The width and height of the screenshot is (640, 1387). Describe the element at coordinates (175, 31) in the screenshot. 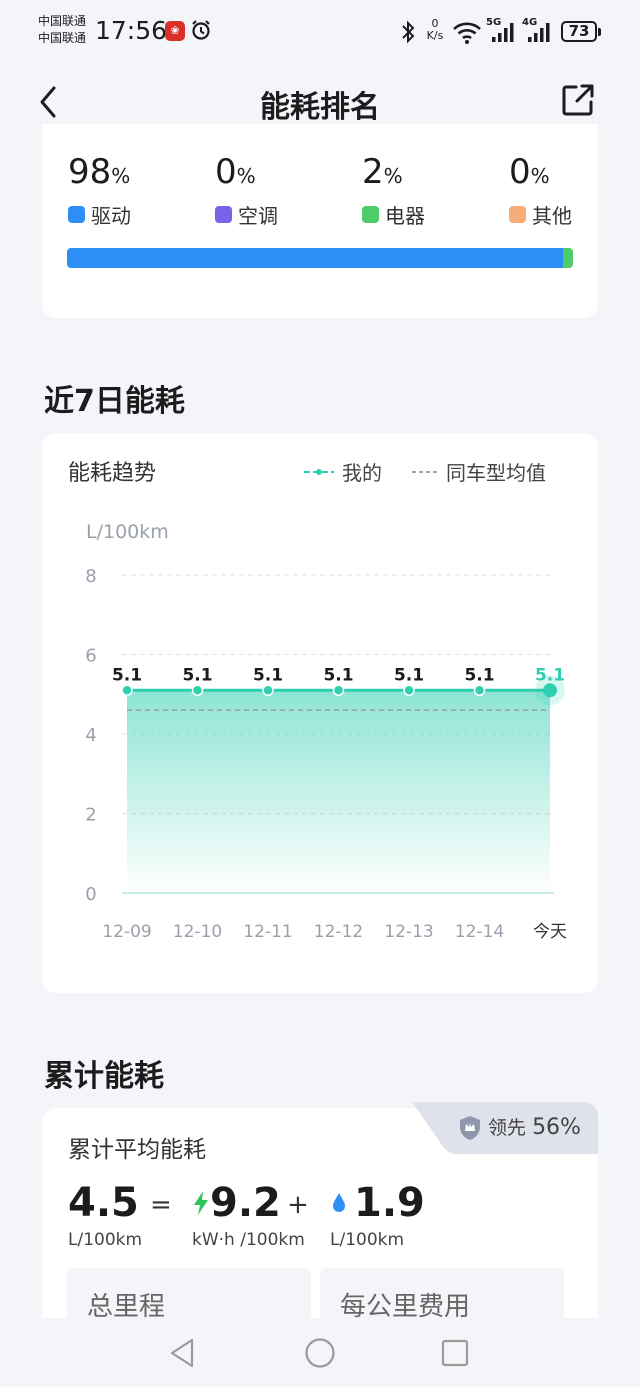

I see `huawei-app-icon: ❀` at that location.